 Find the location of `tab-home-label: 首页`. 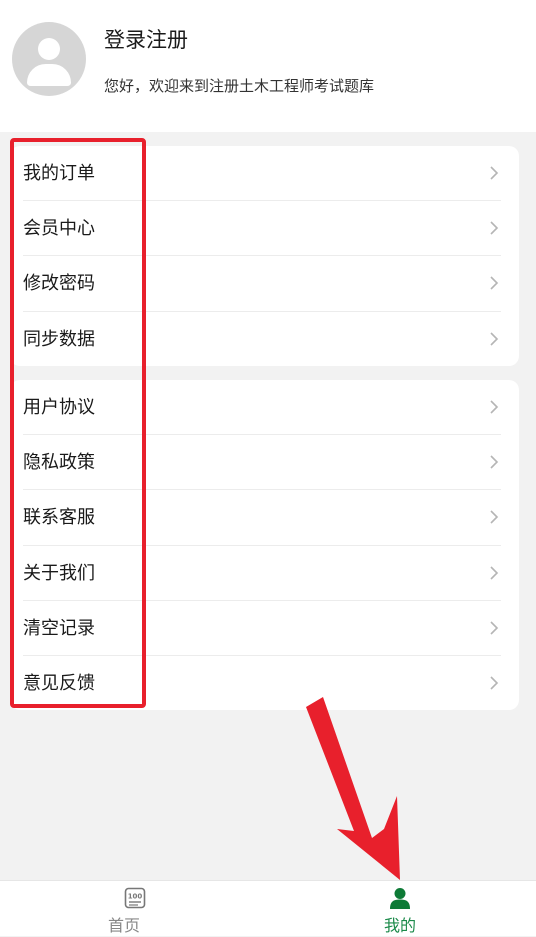

tab-home-label: 首页 is located at coordinates (123, 925).